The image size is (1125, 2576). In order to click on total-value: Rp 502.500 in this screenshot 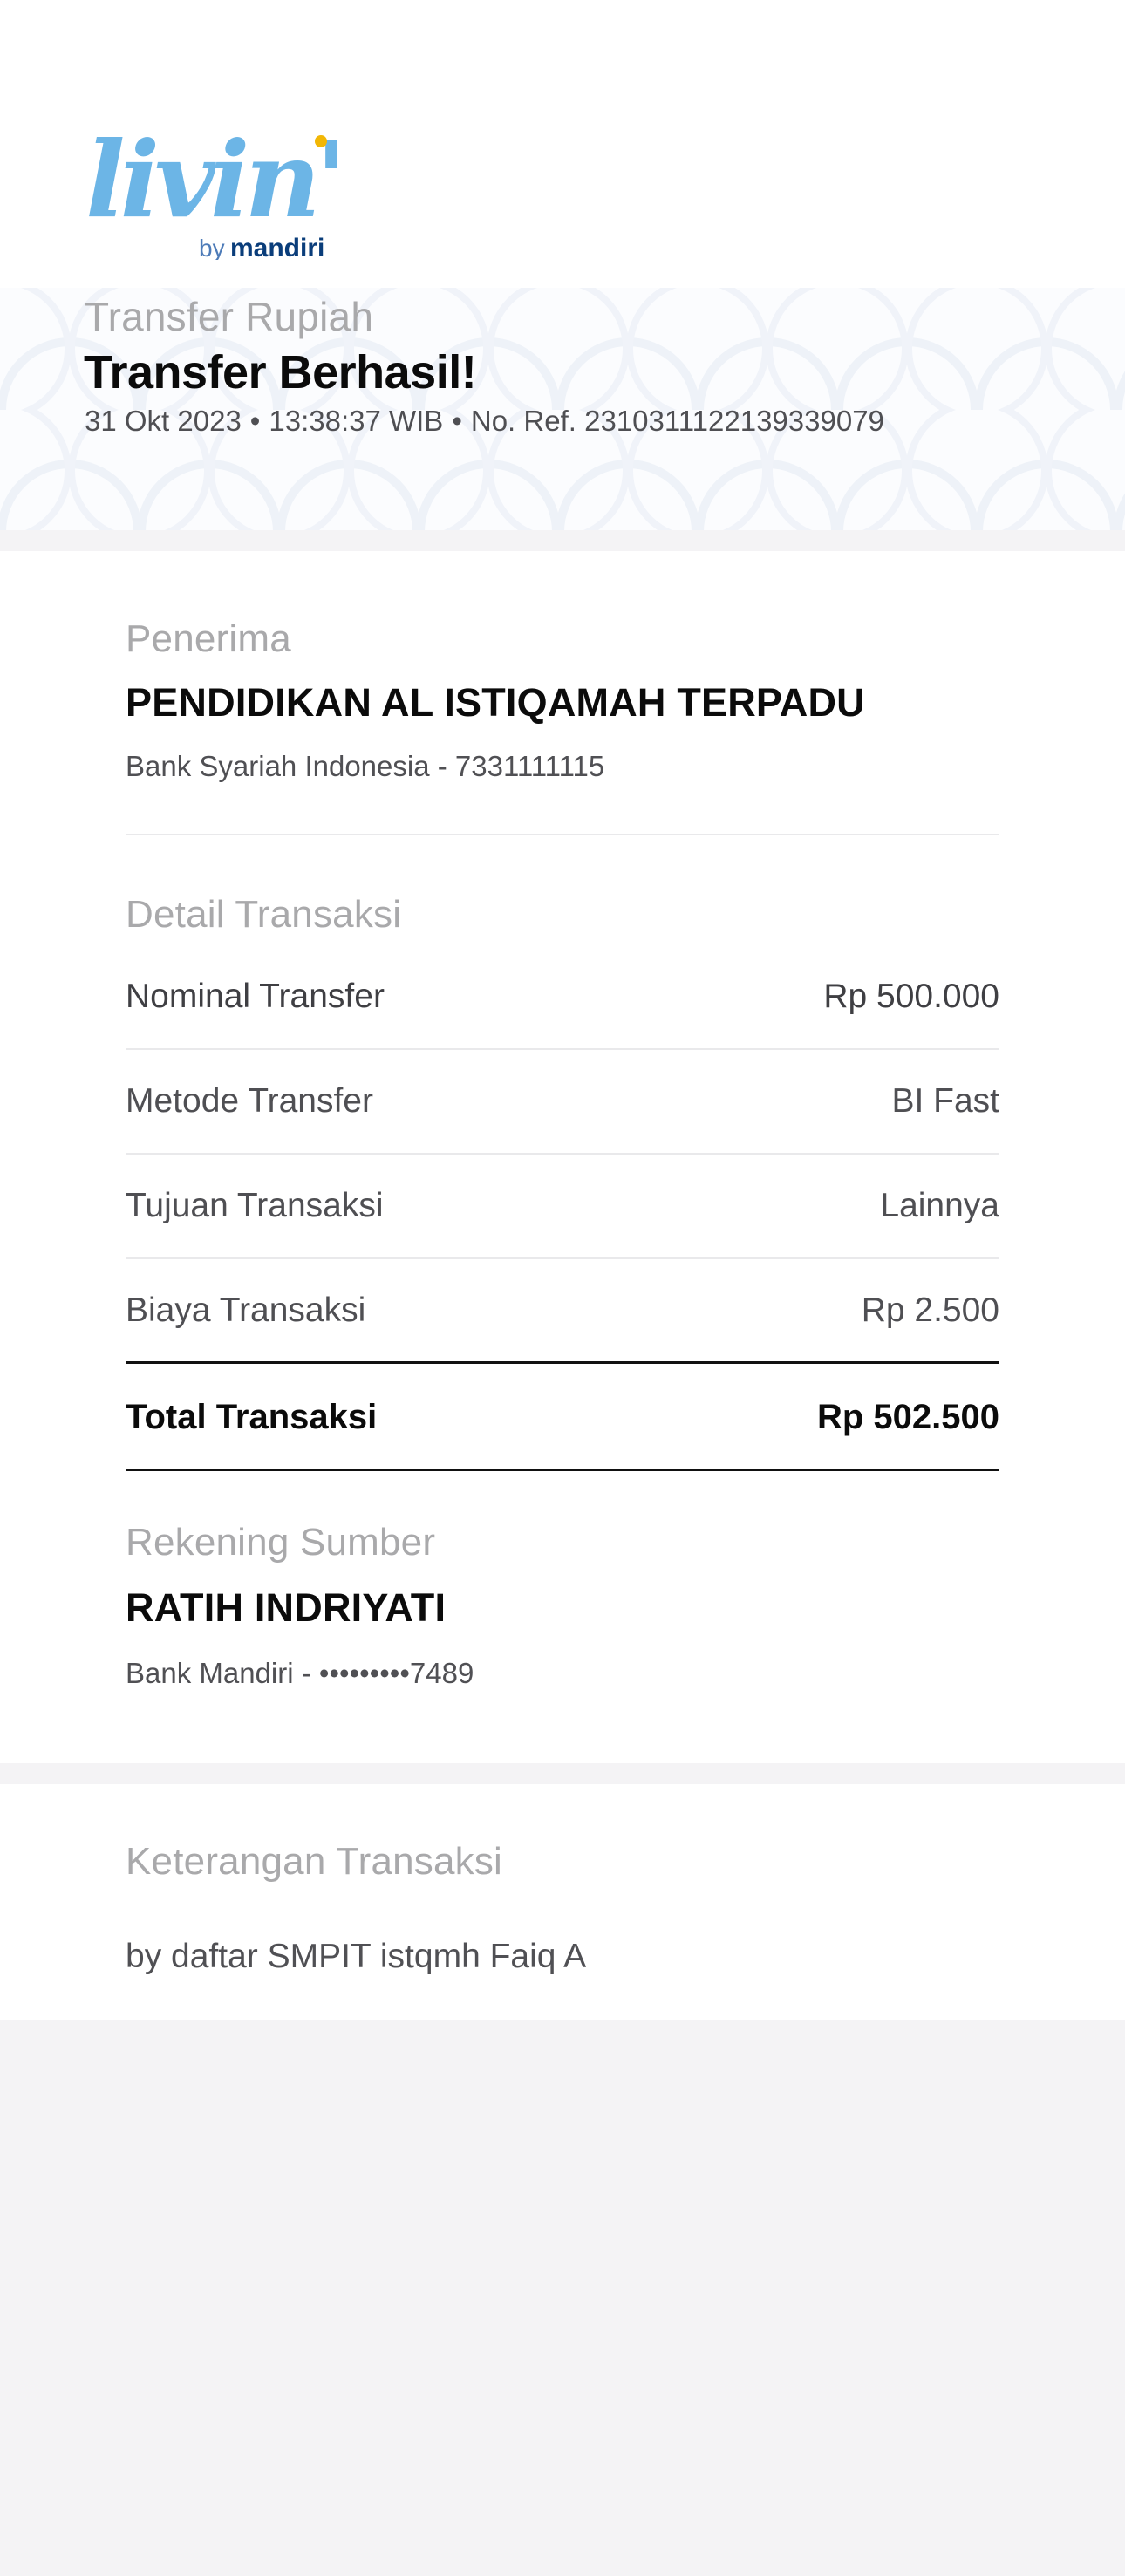, I will do `click(908, 1417)`.